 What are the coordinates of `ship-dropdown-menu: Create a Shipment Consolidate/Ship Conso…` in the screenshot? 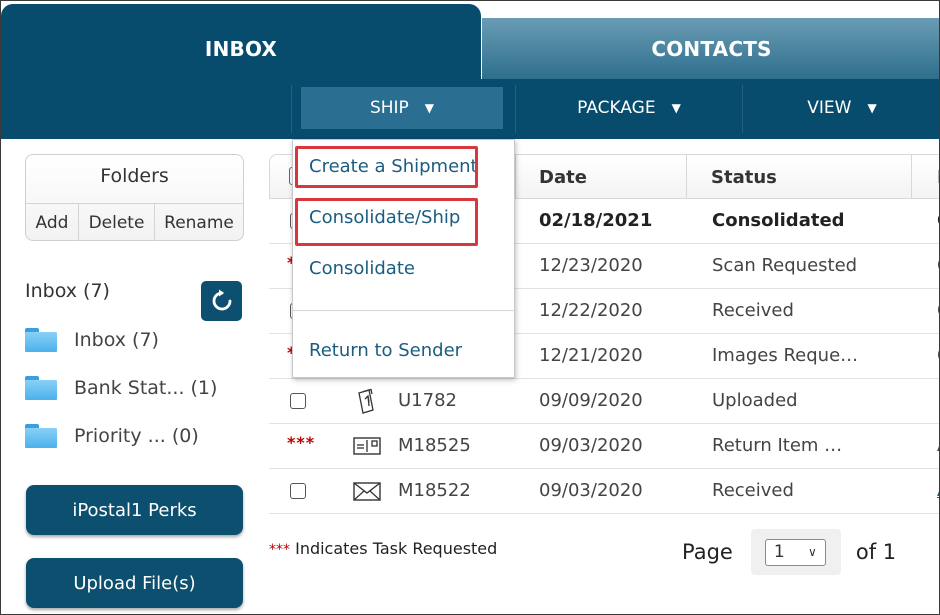 It's located at (403, 258).